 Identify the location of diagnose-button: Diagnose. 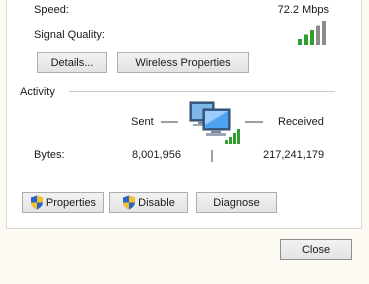
(236, 202).